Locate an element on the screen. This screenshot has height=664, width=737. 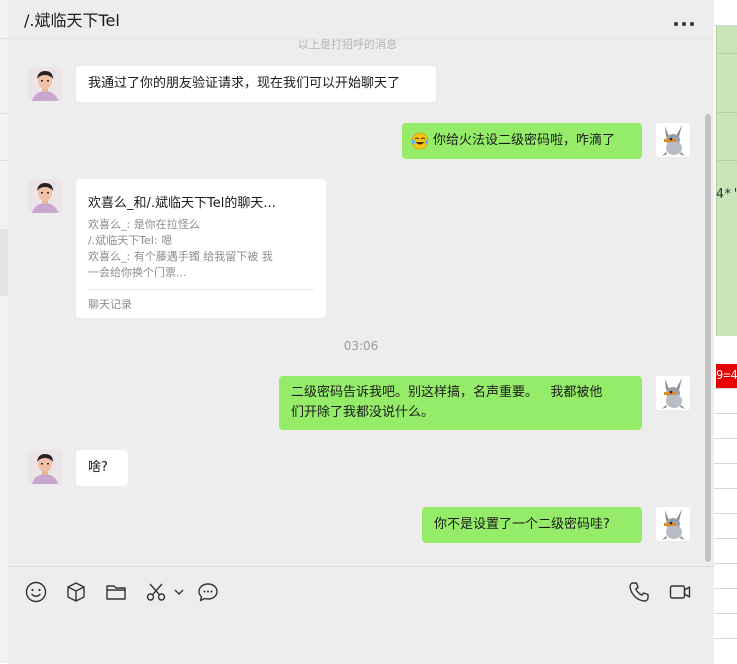
chat-title: /.斌临天下Tel is located at coordinates (72, 20).